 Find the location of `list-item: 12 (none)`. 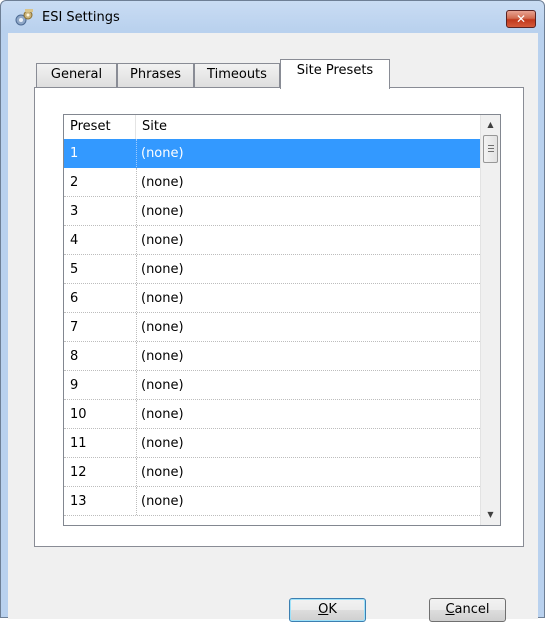

list-item: 12 (none) is located at coordinates (272, 472).